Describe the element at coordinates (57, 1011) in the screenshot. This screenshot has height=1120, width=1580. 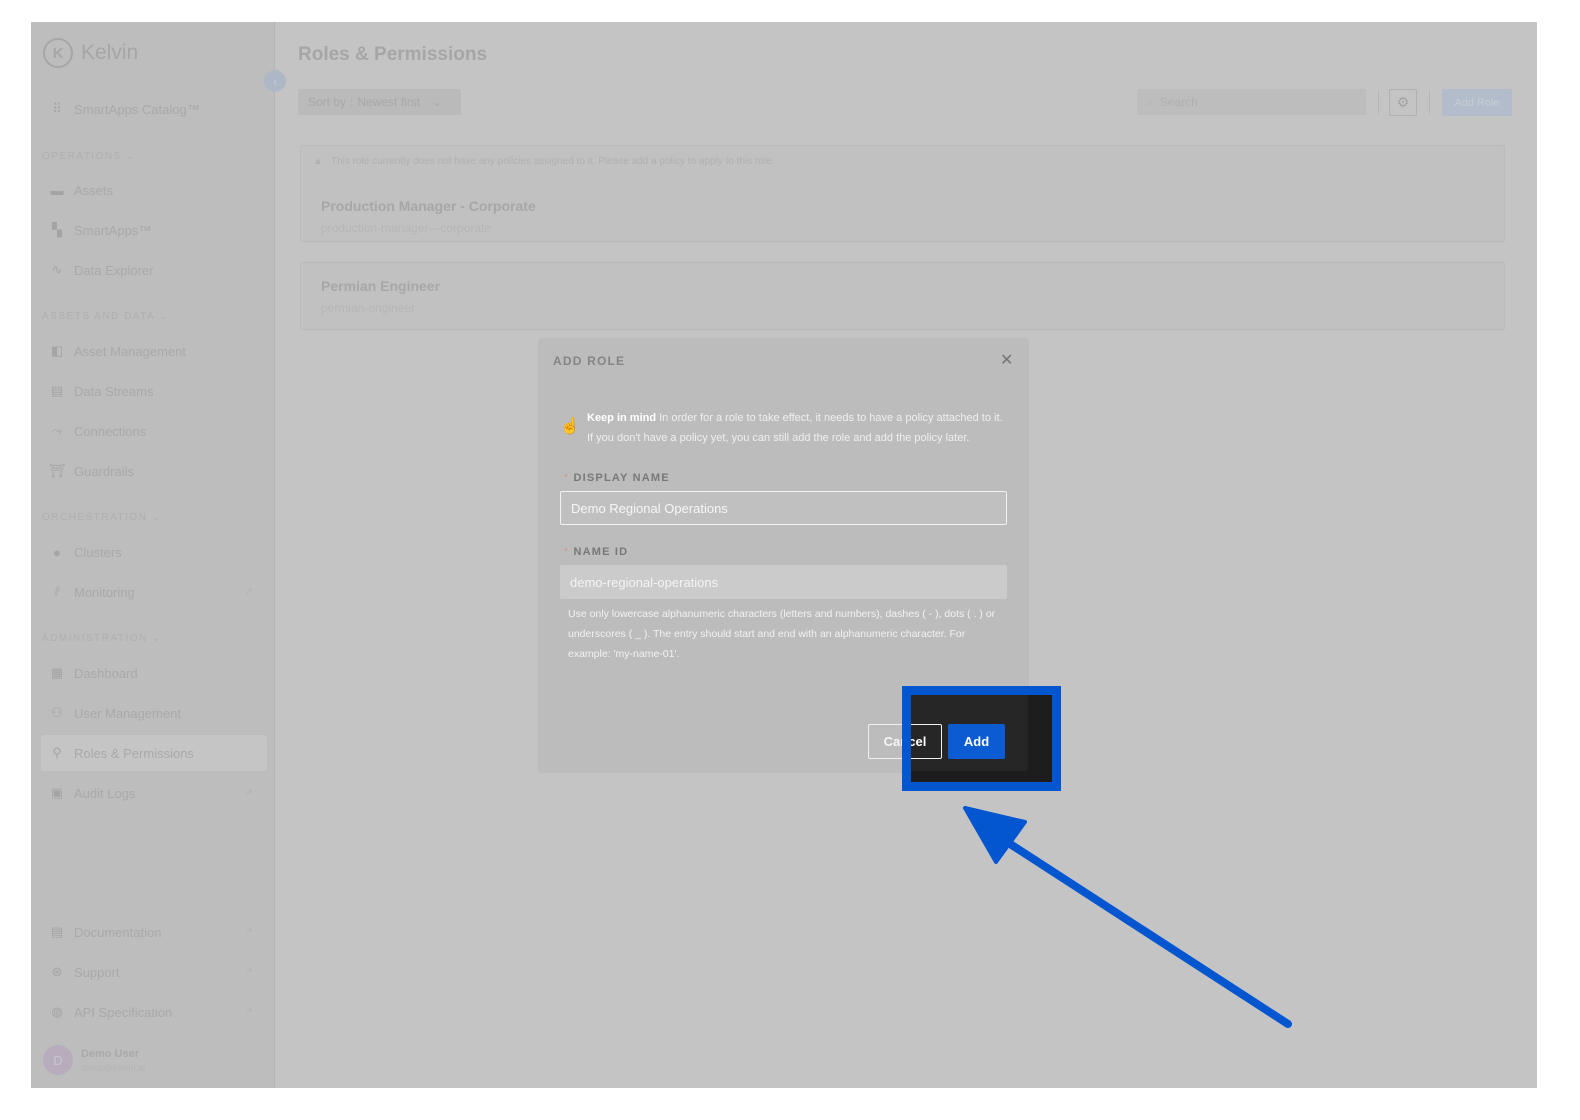
I see `globe-icon: ◍` at that location.